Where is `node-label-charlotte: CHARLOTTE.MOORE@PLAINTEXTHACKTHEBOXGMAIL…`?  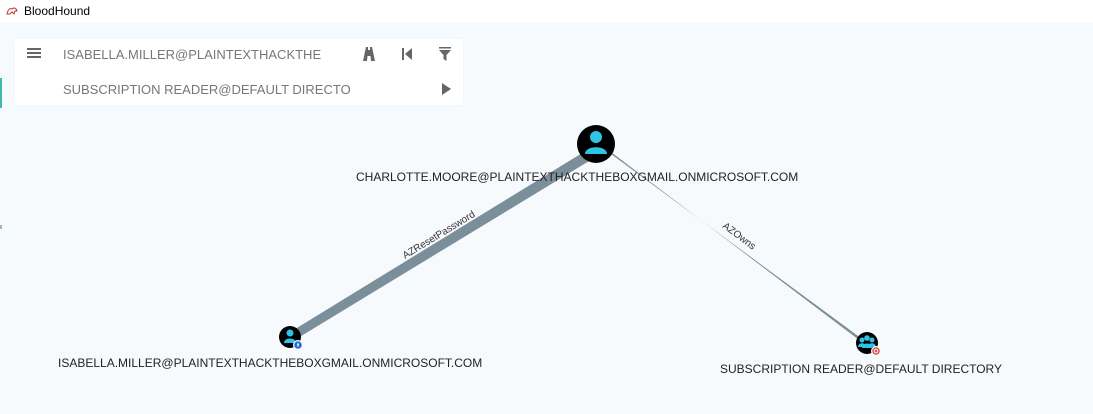 node-label-charlotte: CHARLOTTE.MOORE@PLAINTEXTHACKTHEBOXGMAIL… is located at coordinates (577, 177).